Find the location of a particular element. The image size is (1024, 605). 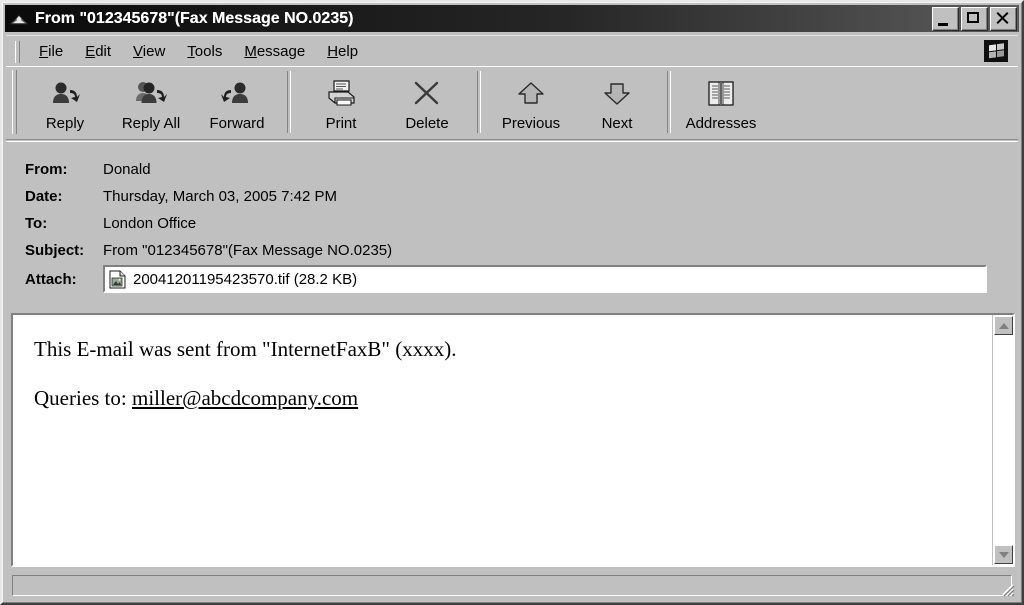

reply-all-button: Reply All is located at coordinates (151, 102).